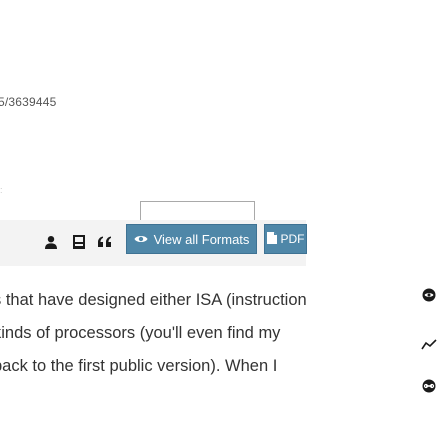 The image size is (448, 448). I want to click on pdf-button: PDF, so click(285, 239).